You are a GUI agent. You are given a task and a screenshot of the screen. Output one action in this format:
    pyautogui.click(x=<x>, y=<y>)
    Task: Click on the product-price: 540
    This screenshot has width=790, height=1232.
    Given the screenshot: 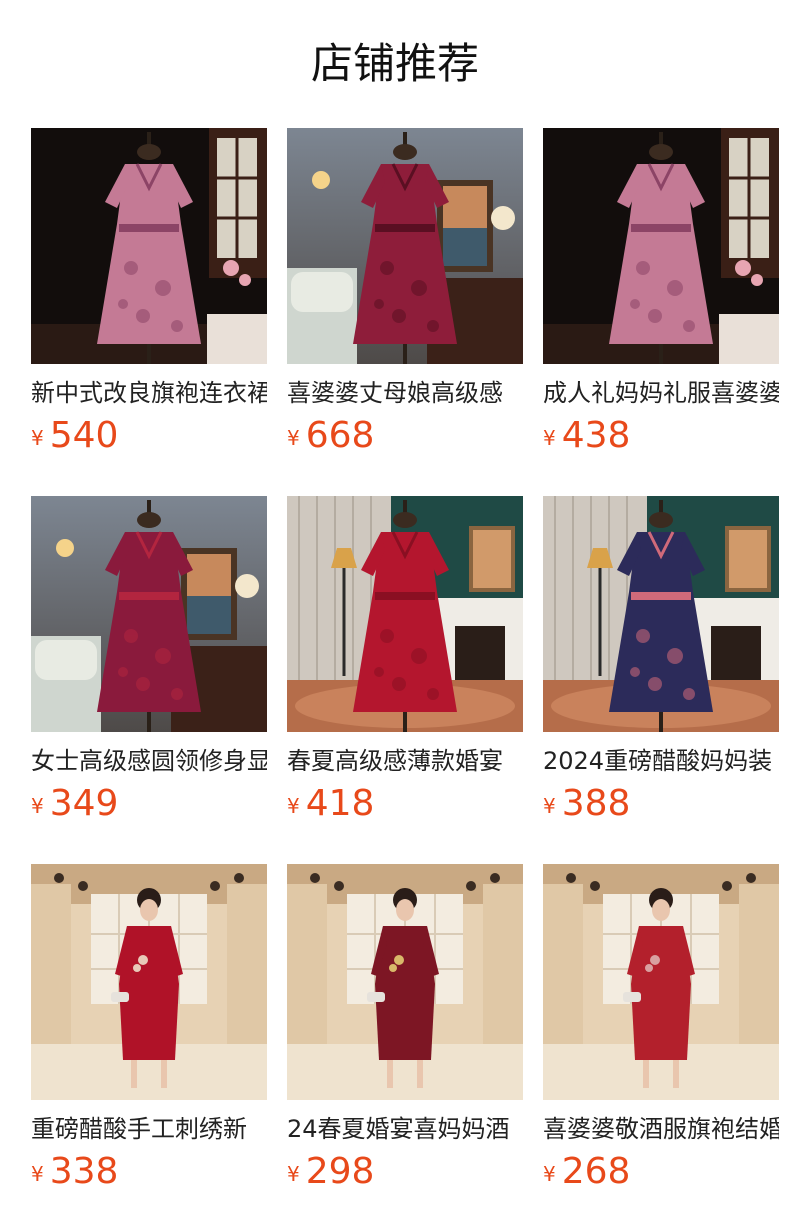 What is the action you would take?
    pyautogui.click(x=84, y=435)
    